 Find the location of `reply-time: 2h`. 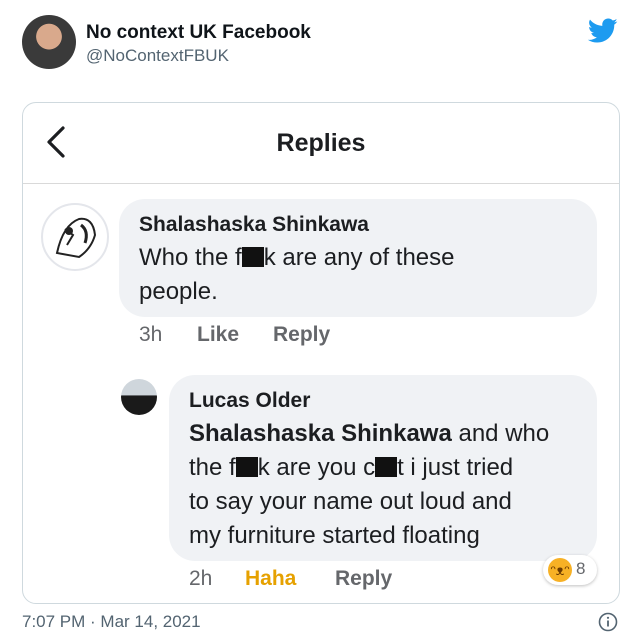

reply-time: 2h is located at coordinates (201, 578).